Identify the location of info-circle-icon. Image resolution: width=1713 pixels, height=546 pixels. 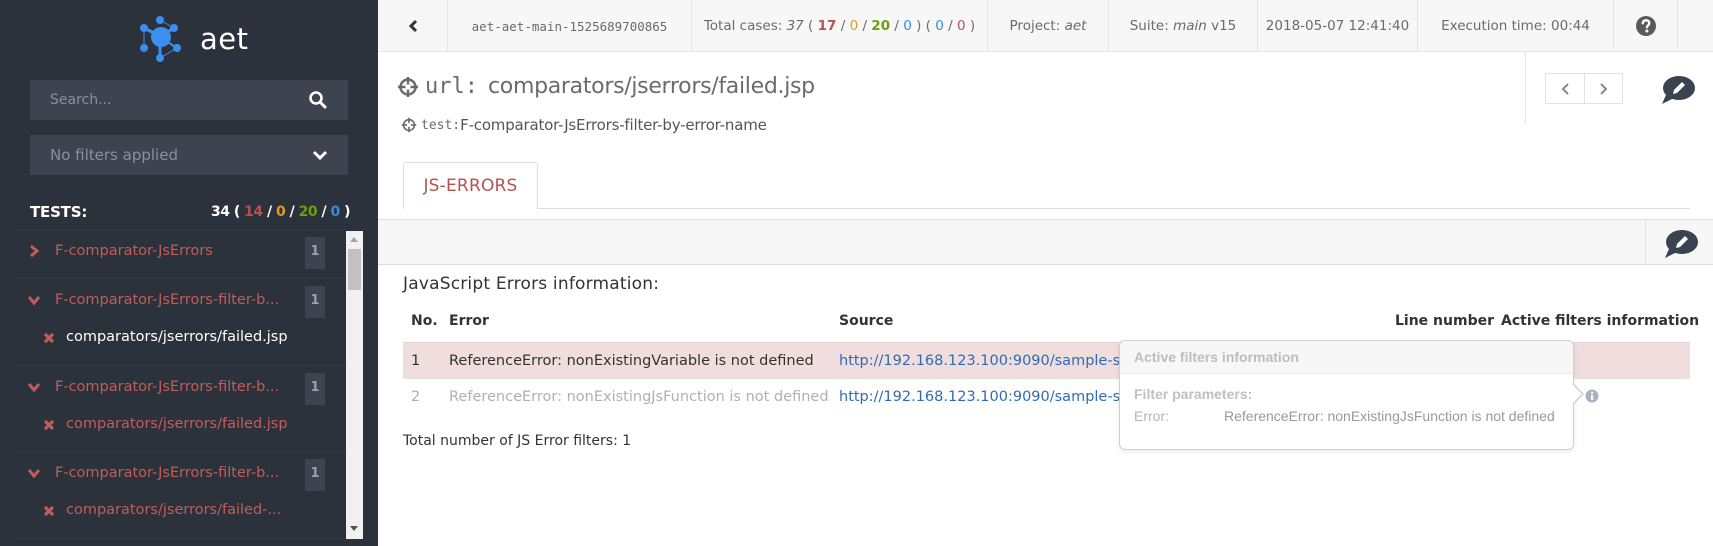
(1592, 396).